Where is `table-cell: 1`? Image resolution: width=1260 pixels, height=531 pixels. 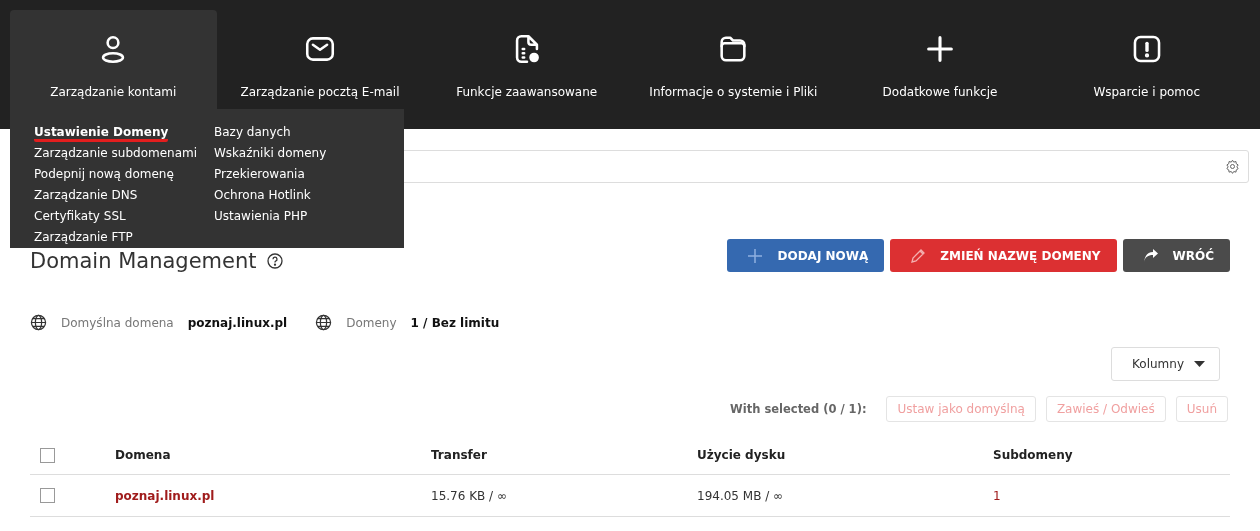 table-cell: 1 is located at coordinates (997, 495).